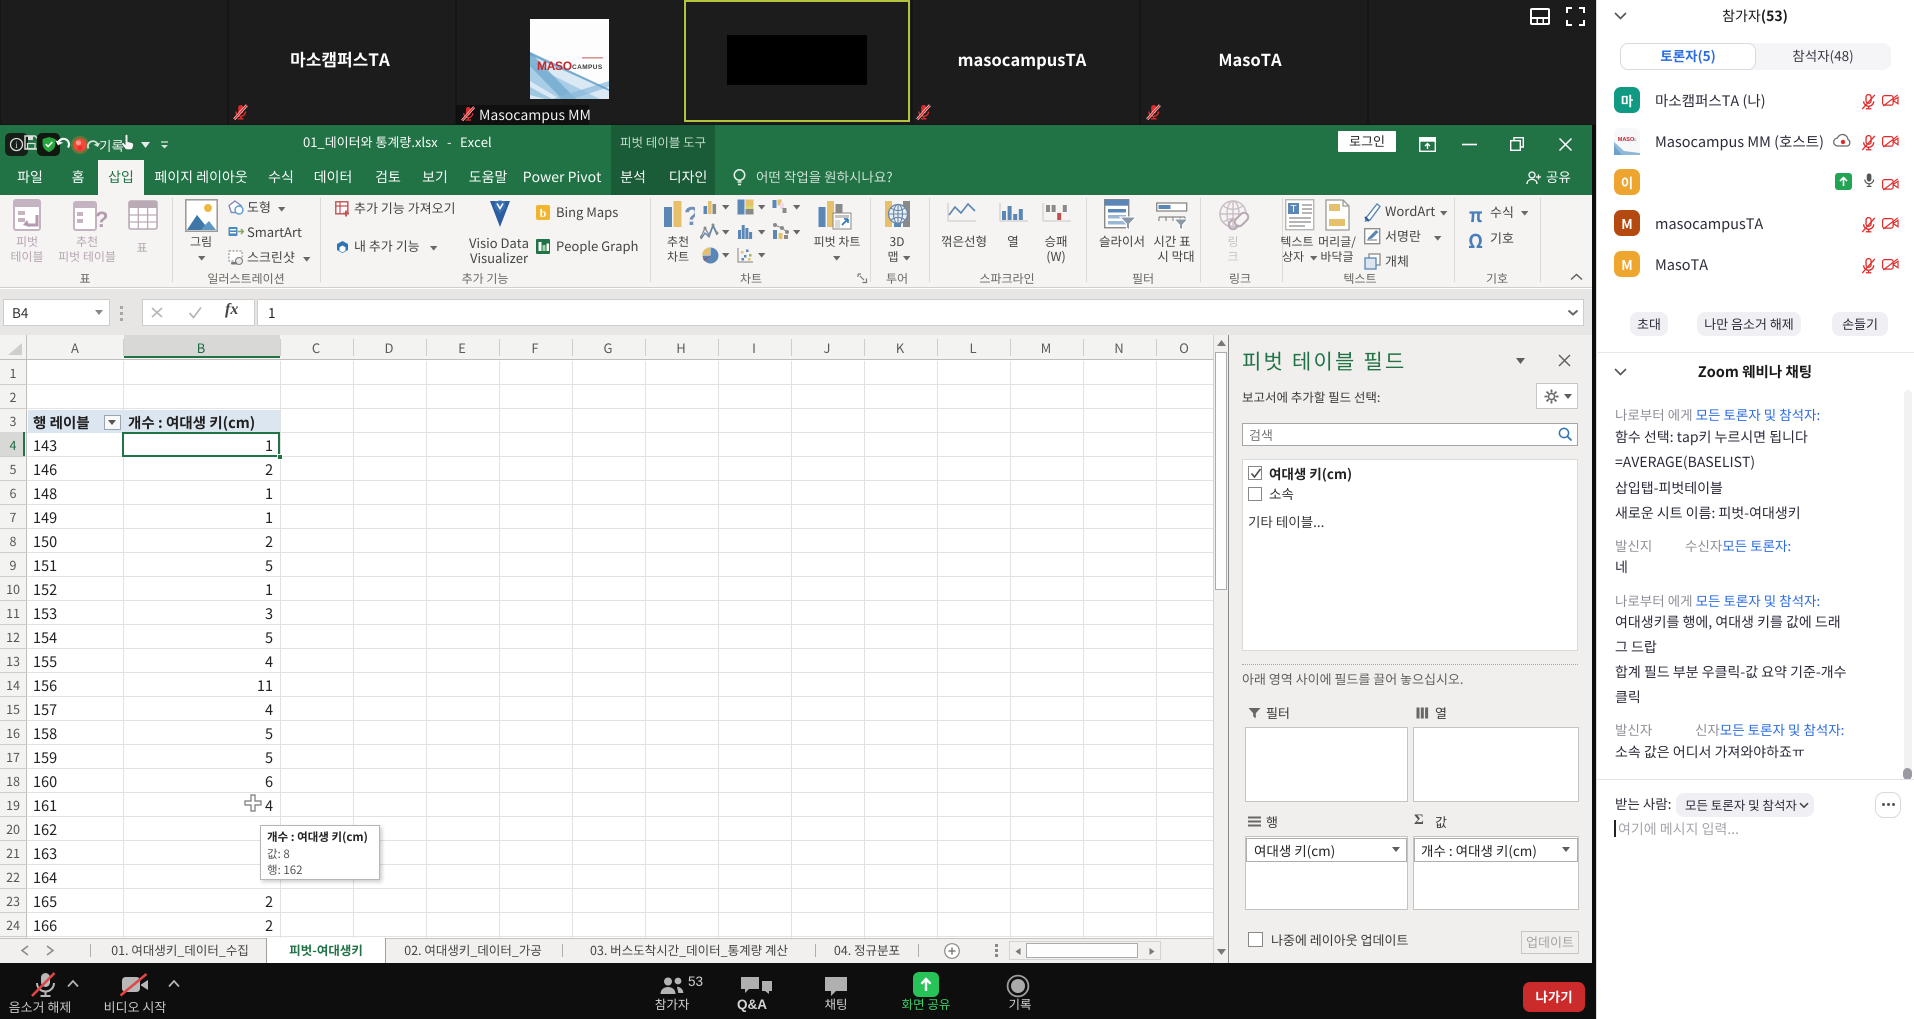  I want to click on svg-text: b, so click(543, 213).